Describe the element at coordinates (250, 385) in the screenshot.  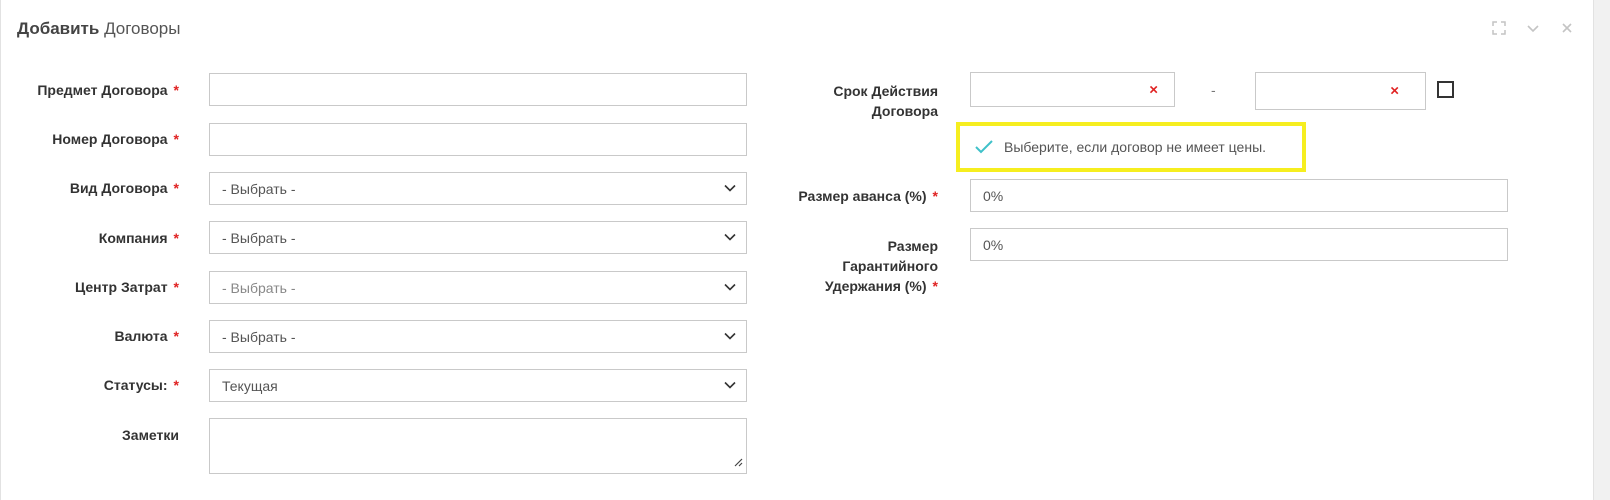
I see `status-value: Текущая` at that location.